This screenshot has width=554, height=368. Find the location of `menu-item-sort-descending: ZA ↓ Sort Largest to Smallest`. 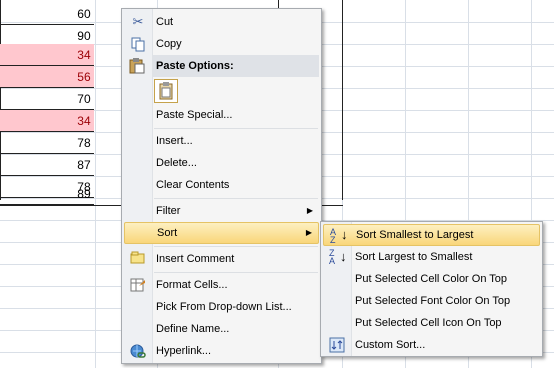

menu-item-sort-descending: ZA ↓ Sort Largest to Smallest is located at coordinates (431, 257).